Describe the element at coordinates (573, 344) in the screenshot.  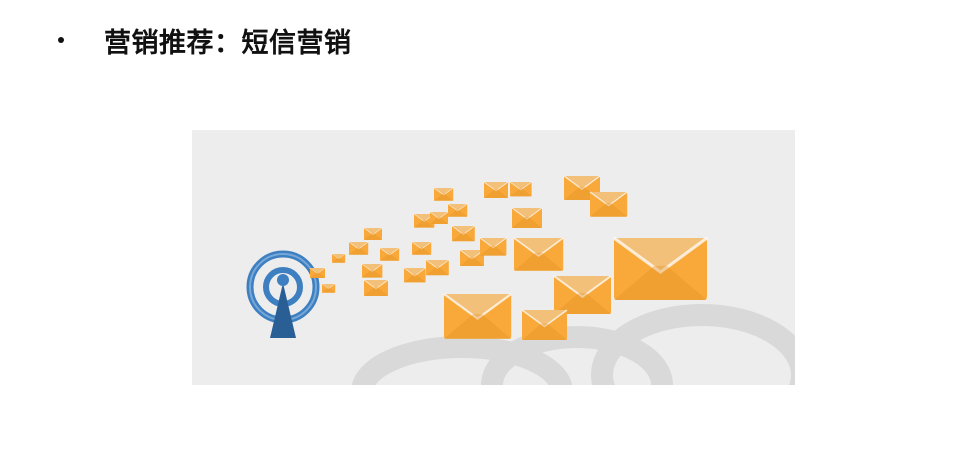
I see `cloud-shape` at that location.